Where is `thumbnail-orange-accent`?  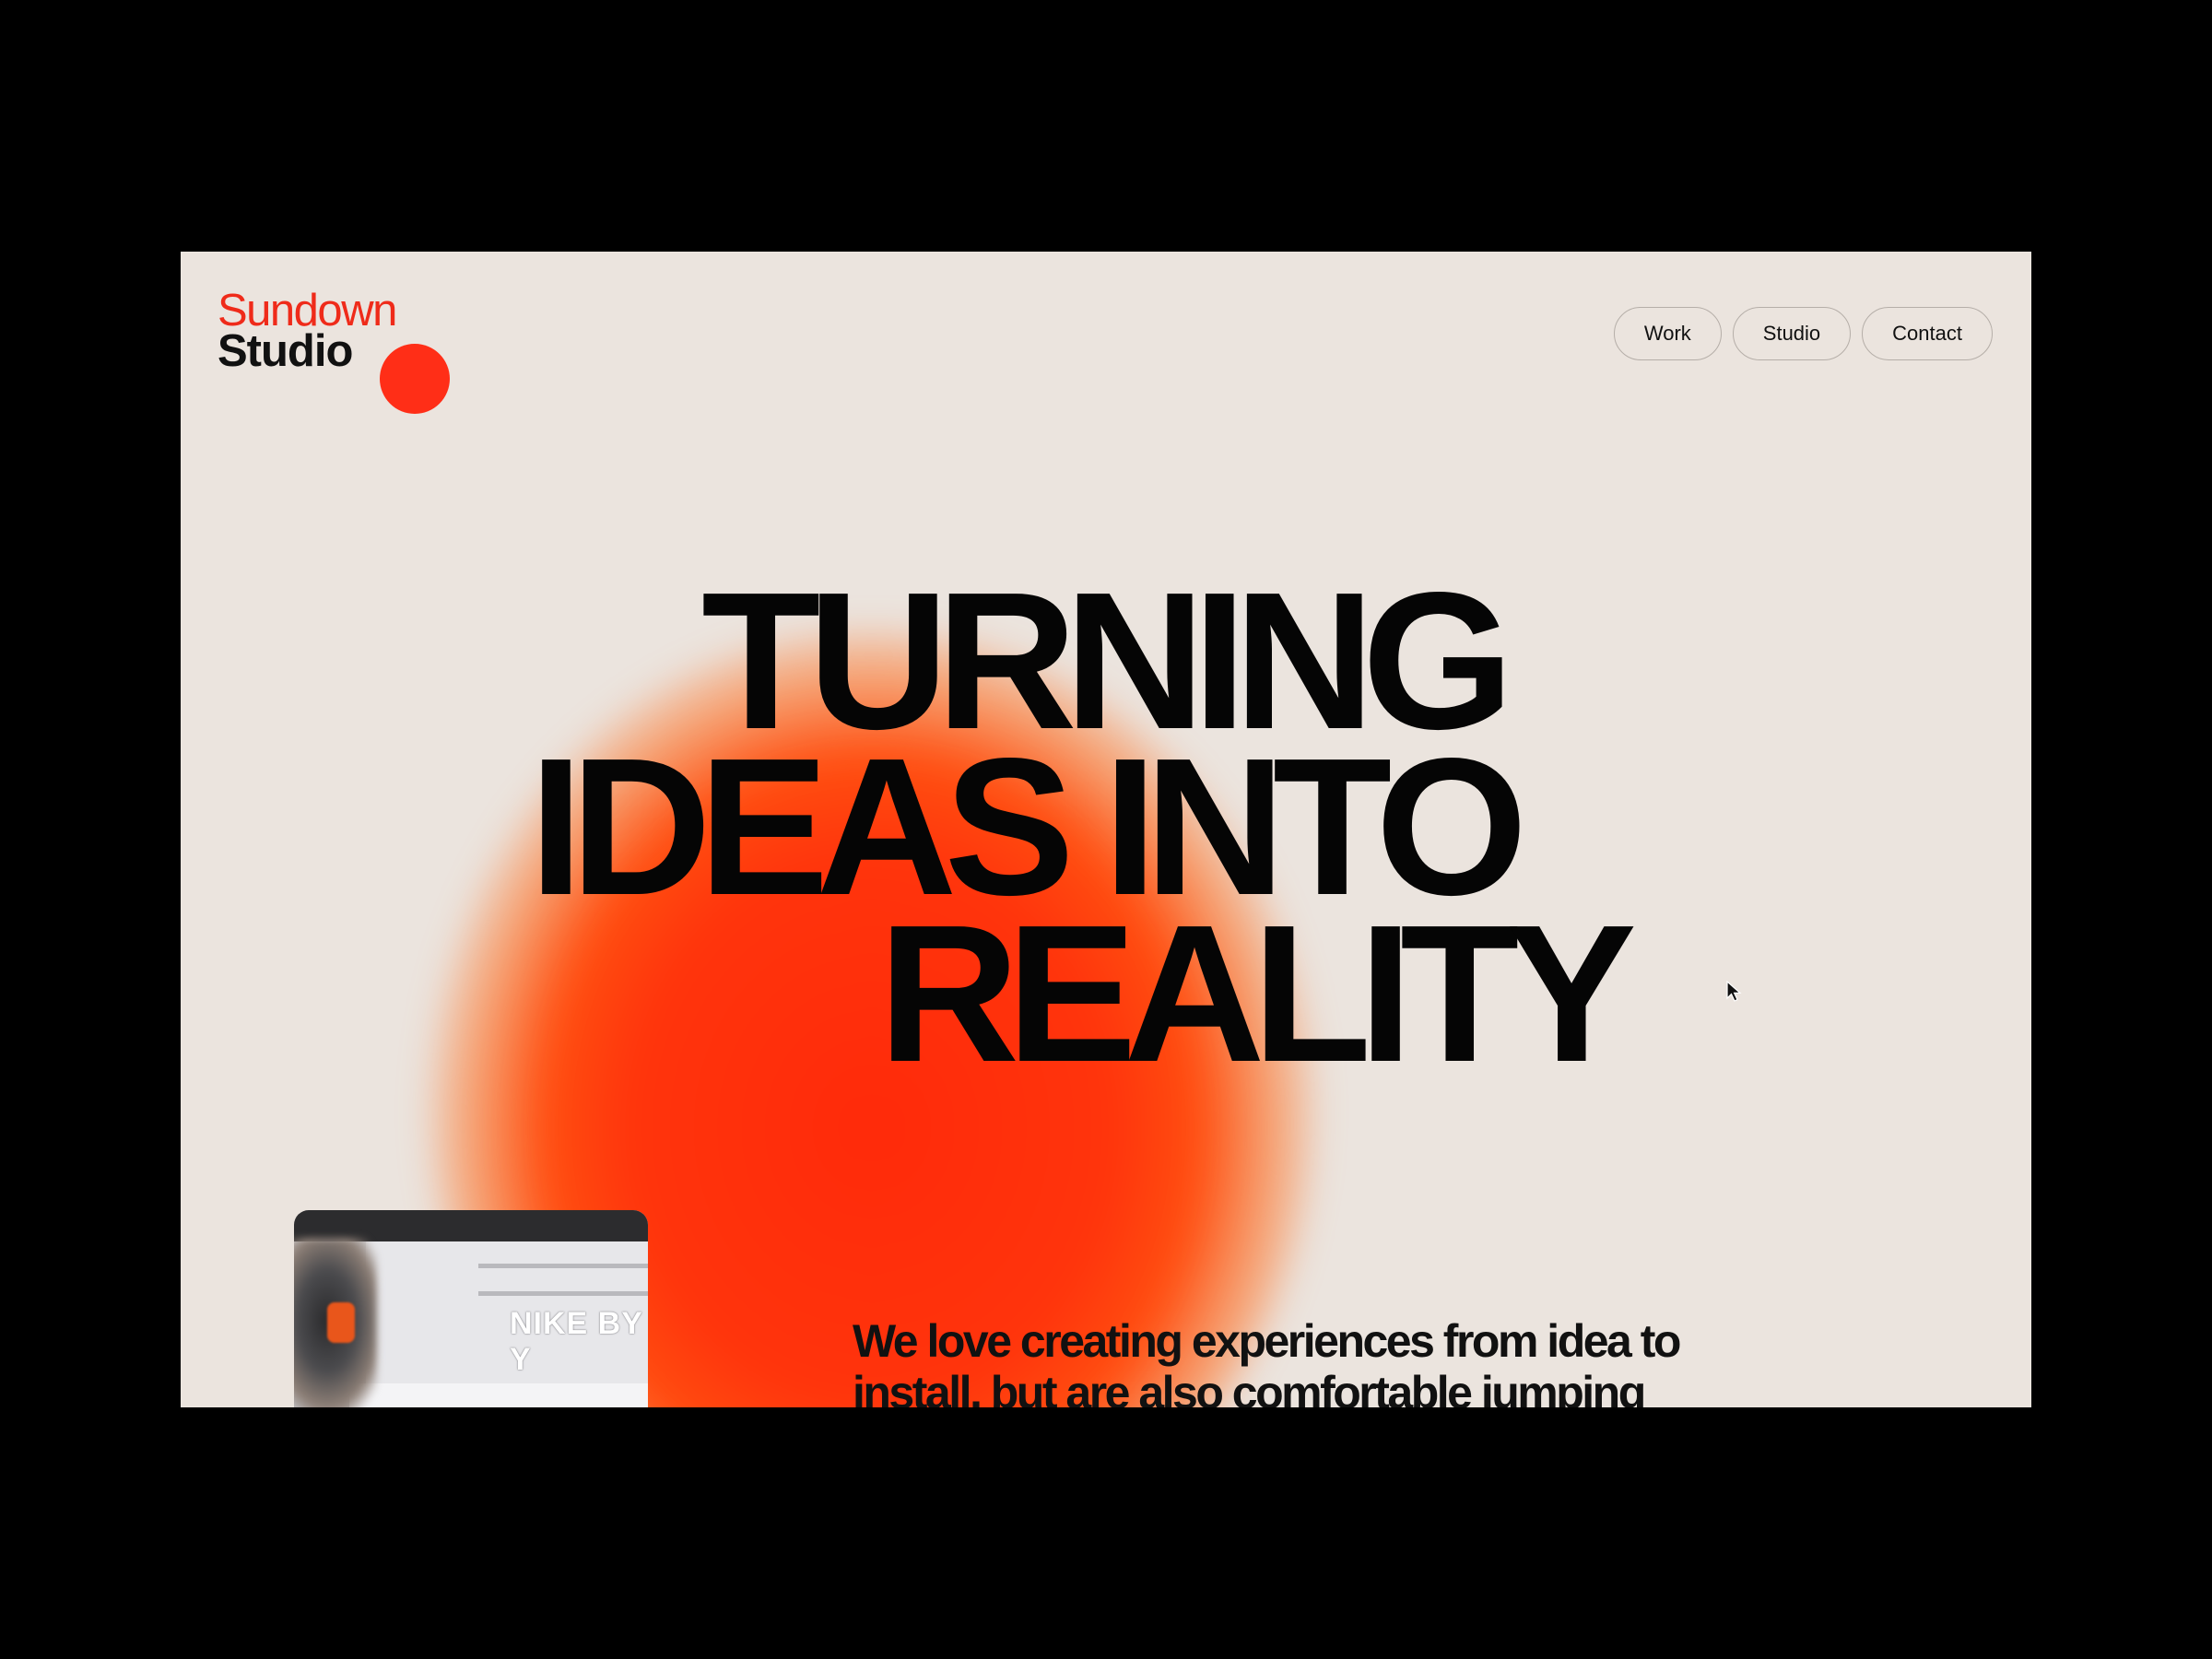 thumbnail-orange-accent is located at coordinates (341, 1322).